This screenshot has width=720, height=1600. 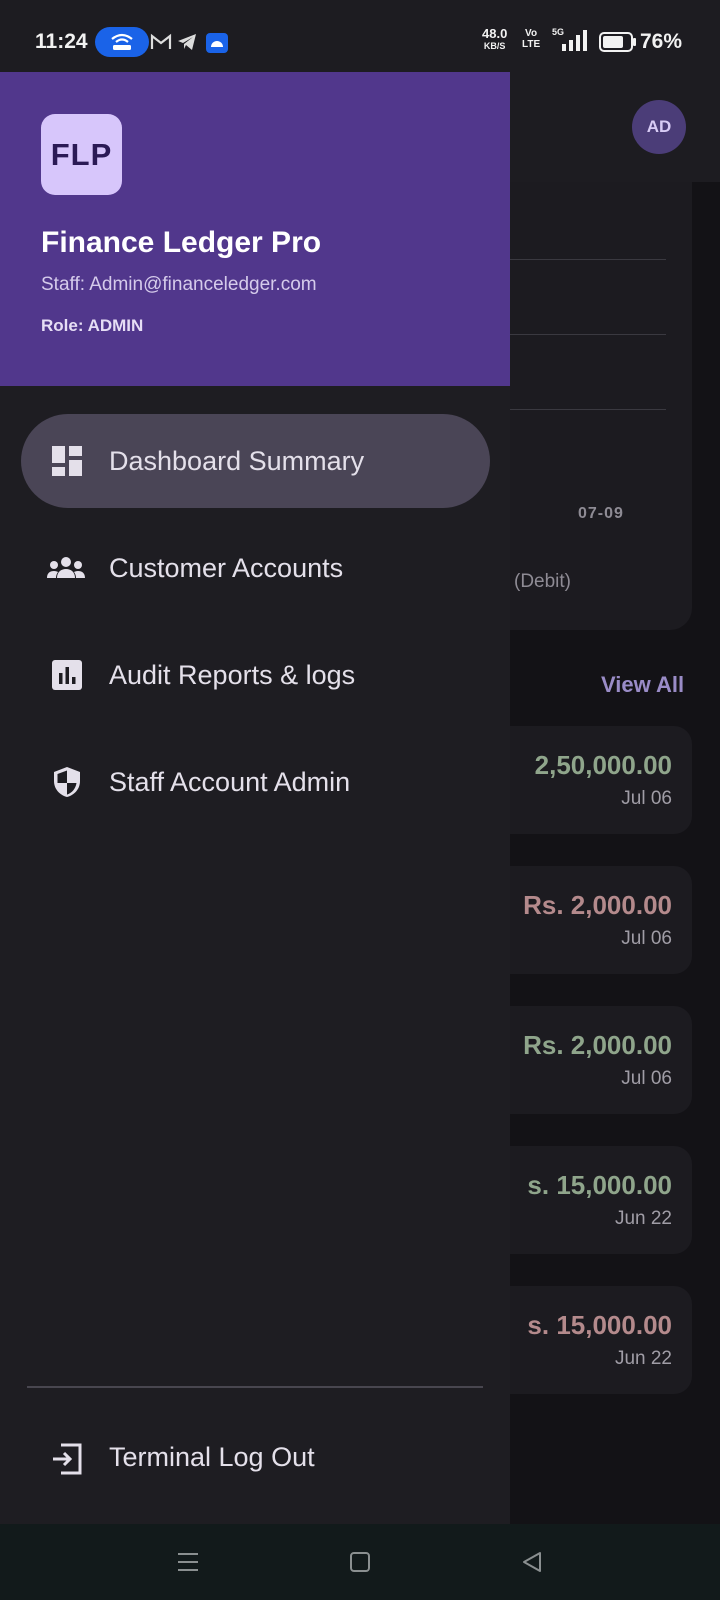 I want to click on telegram-icon, so click(x=187, y=42).